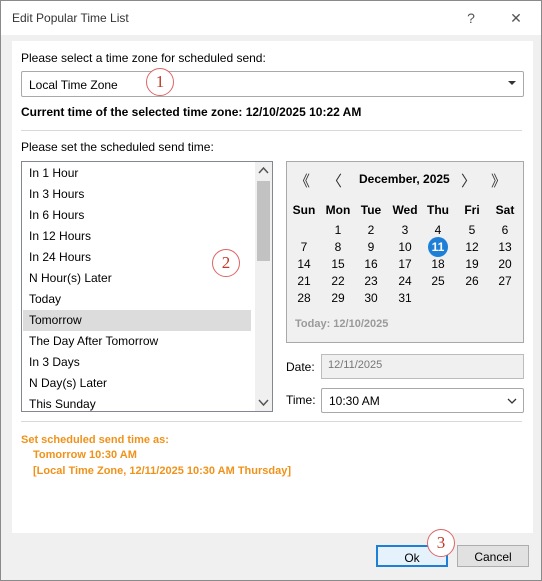  Describe the element at coordinates (271, 18) in the screenshot. I see `title-bar: Edit Popular Time List ? ✕` at that location.